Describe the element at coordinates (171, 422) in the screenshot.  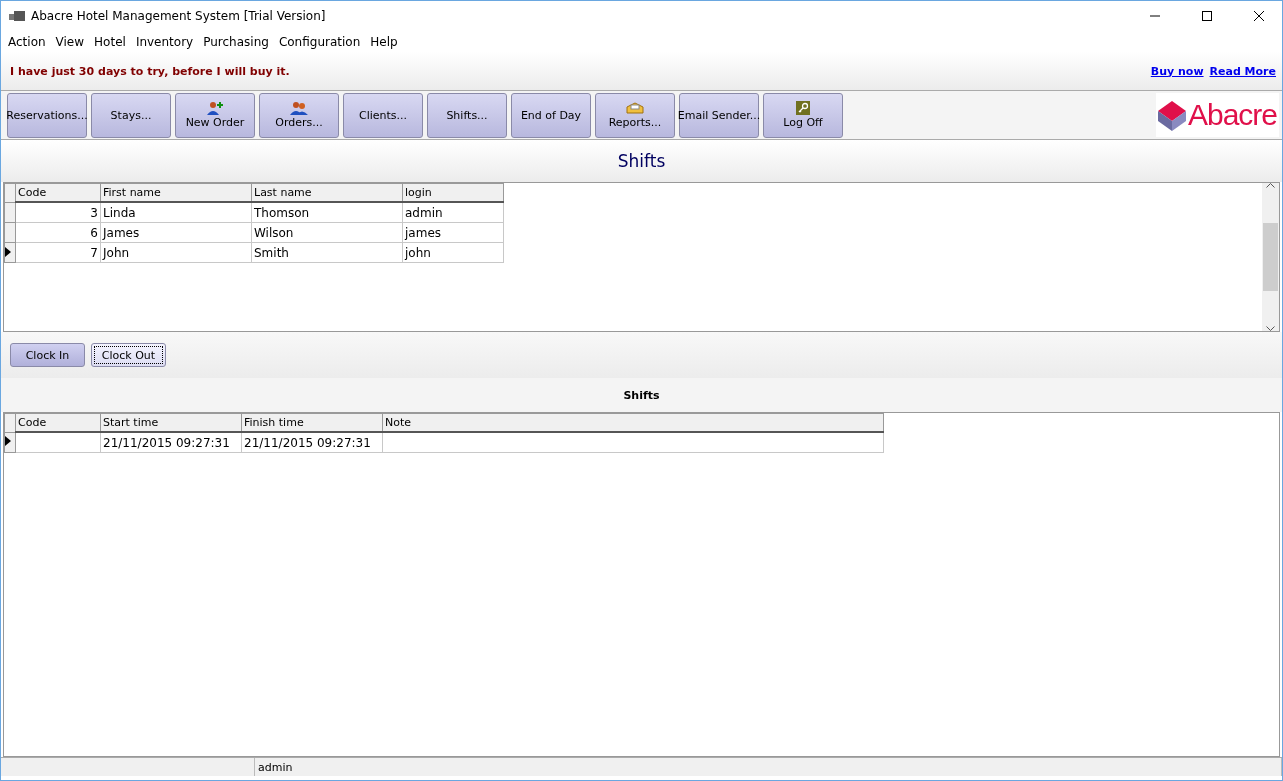
I see `column-header: Start time` at that location.